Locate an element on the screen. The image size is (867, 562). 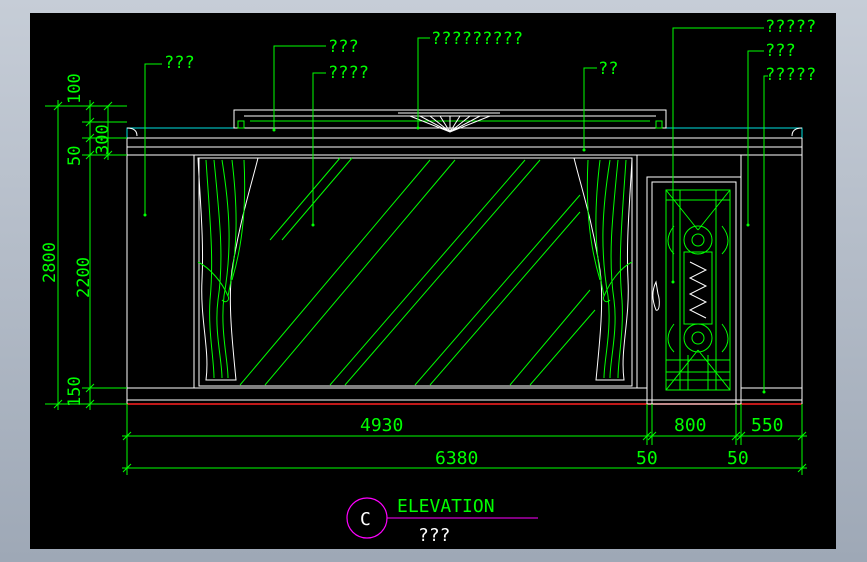
valance-knob-right is located at coordinates (659, 124).